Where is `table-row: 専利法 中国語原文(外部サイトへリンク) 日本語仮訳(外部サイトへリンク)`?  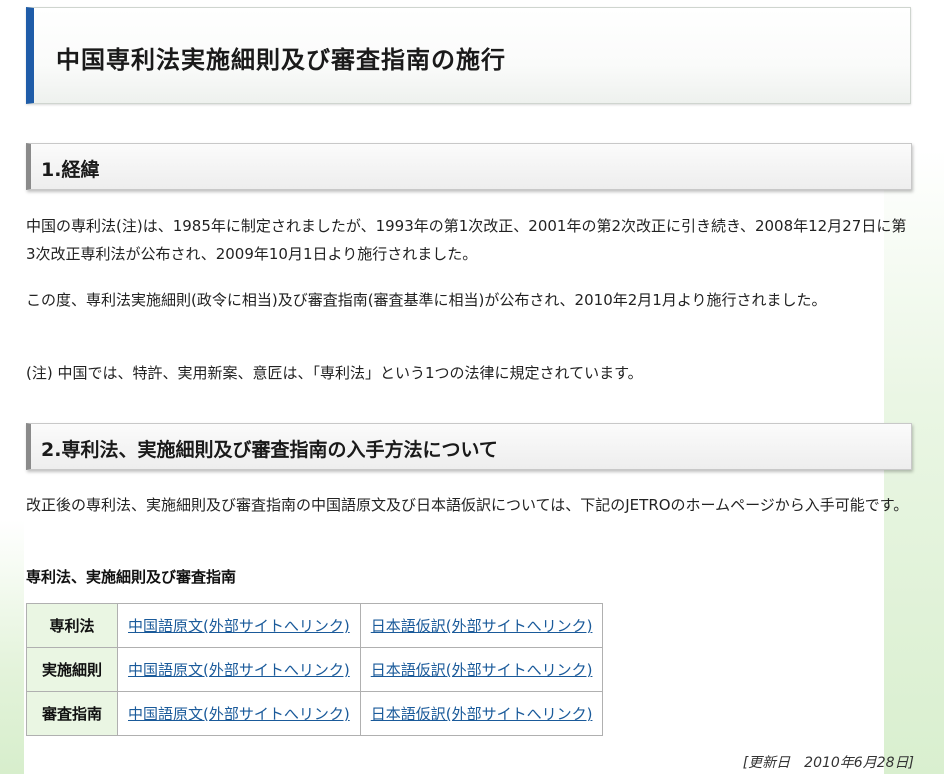
table-row: 専利法 中国語原文(外部サイトへリンク) 日本語仮訳(外部サイトへリンク) is located at coordinates (315, 625).